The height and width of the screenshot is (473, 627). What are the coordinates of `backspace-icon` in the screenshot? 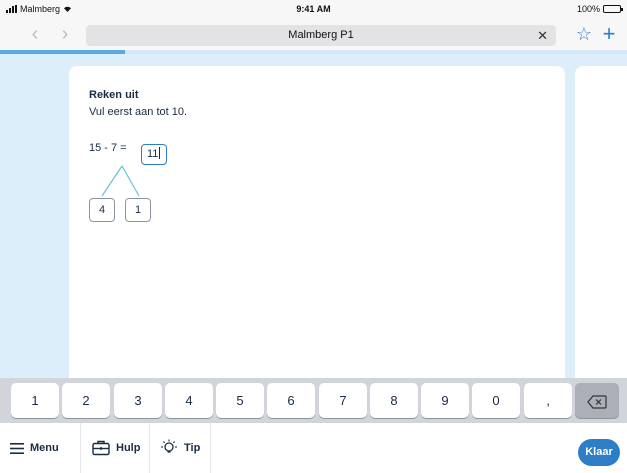 It's located at (597, 401).